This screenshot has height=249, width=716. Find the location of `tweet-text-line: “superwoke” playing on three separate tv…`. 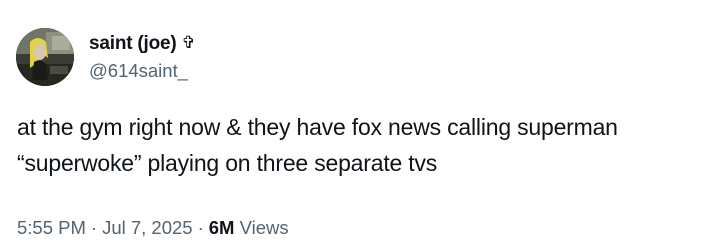

tweet-text-line: “superwoke” playing on three separate tv… is located at coordinates (227, 163).